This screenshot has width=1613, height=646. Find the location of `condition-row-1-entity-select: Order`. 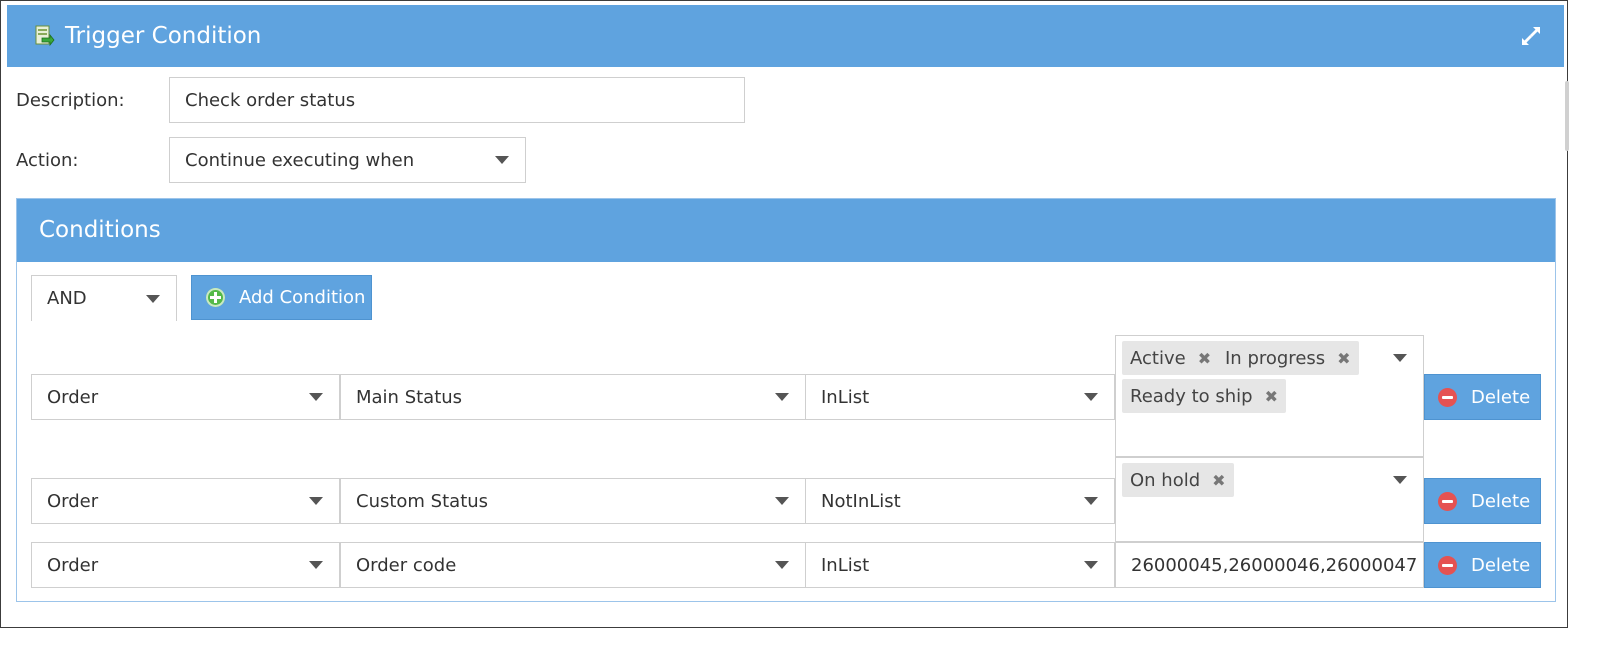

condition-row-1-entity-select: Order is located at coordinates (185, 397).